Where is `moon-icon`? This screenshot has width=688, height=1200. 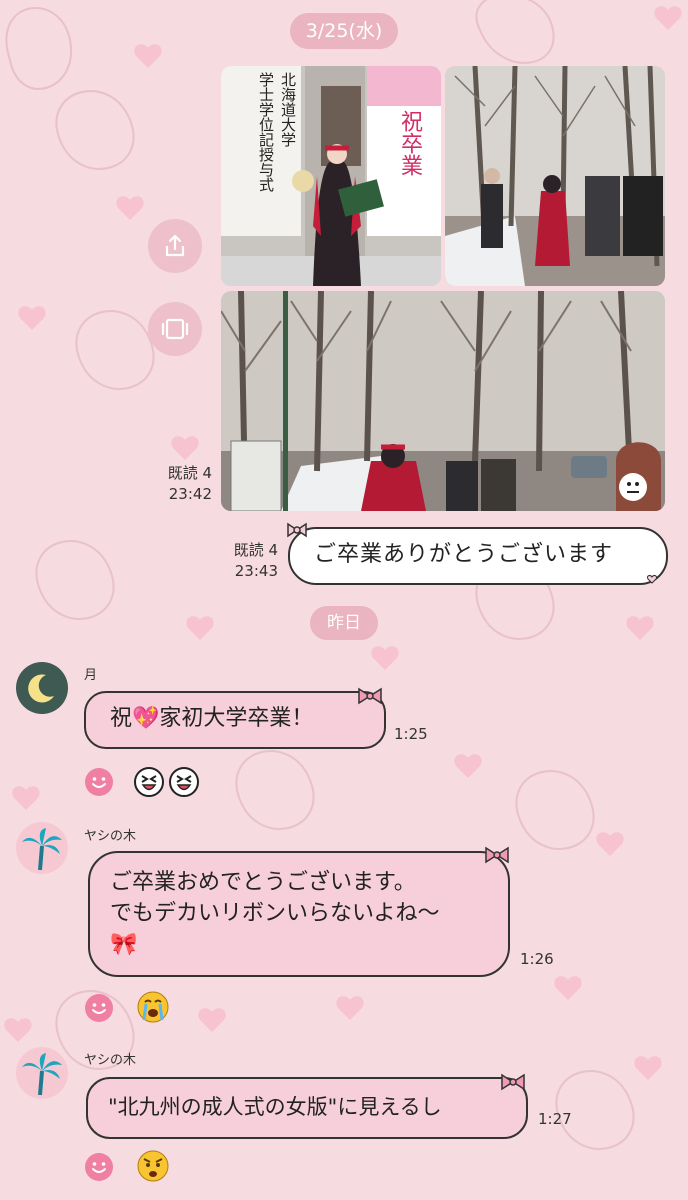 moon-icon is located at coordinates (41, 688).